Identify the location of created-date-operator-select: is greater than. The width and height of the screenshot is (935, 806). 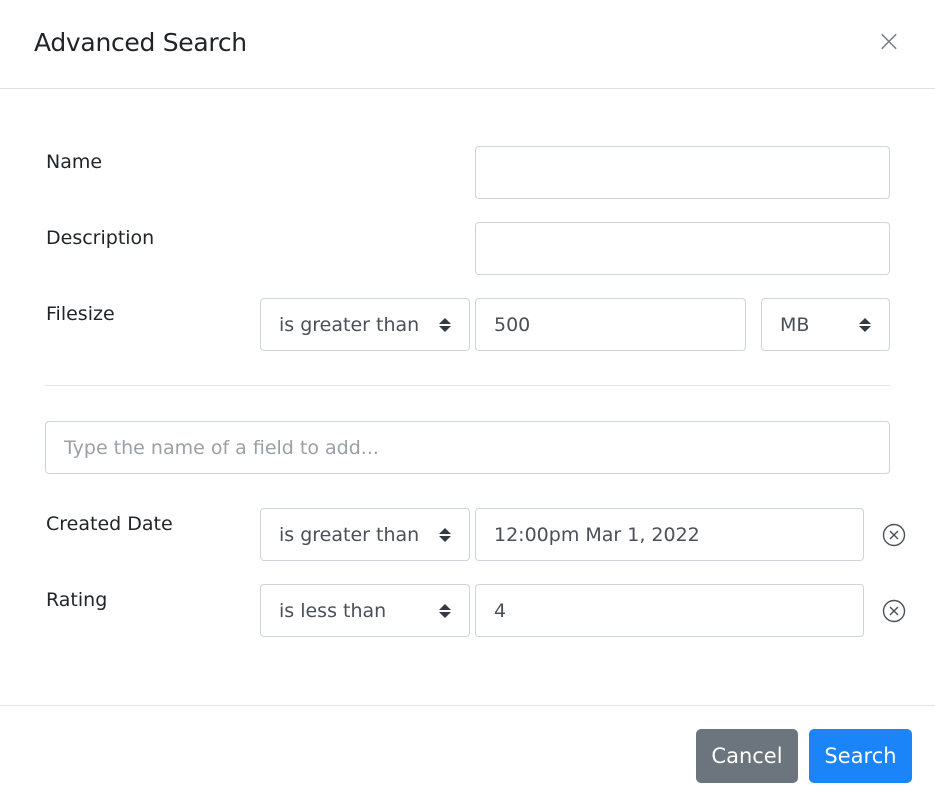
(365, 534).